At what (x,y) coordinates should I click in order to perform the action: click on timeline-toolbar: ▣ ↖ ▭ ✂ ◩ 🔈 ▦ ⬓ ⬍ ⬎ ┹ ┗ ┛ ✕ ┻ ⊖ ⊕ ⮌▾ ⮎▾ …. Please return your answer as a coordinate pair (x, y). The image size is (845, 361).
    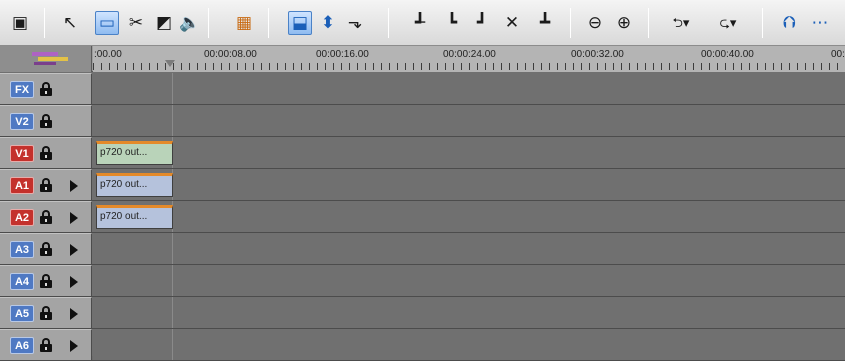
    Looking at the image, I should click on (422, 23).